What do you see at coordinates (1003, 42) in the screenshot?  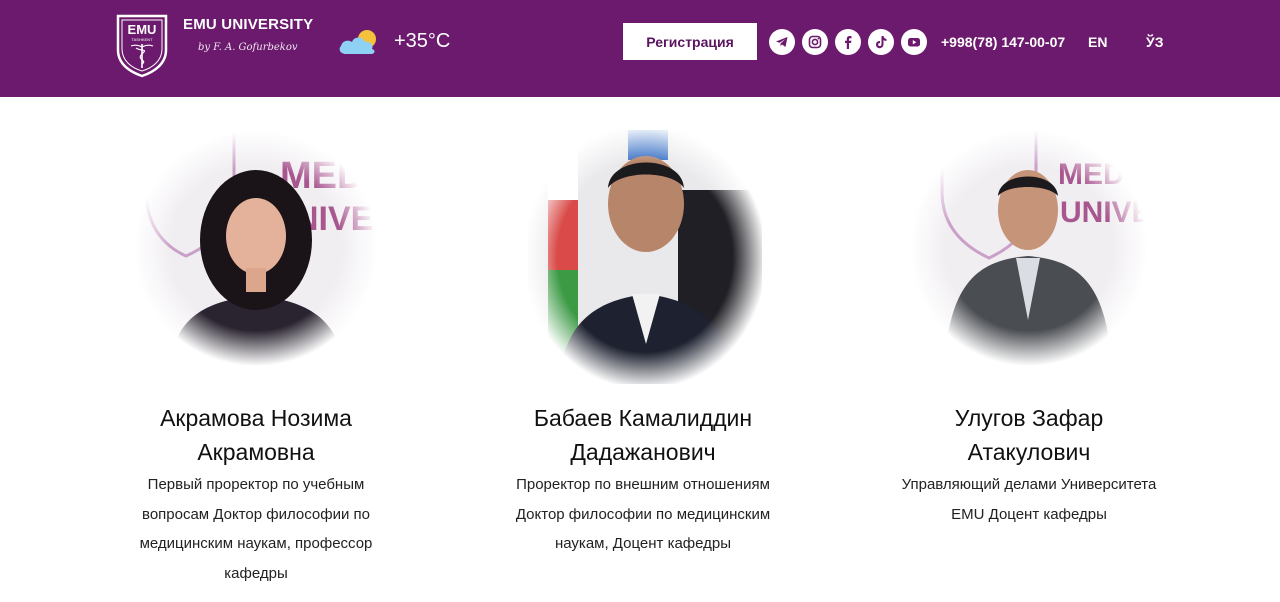 I see `phone-number: +998(78) 147-00-07` at bounding box center [1003, 42].